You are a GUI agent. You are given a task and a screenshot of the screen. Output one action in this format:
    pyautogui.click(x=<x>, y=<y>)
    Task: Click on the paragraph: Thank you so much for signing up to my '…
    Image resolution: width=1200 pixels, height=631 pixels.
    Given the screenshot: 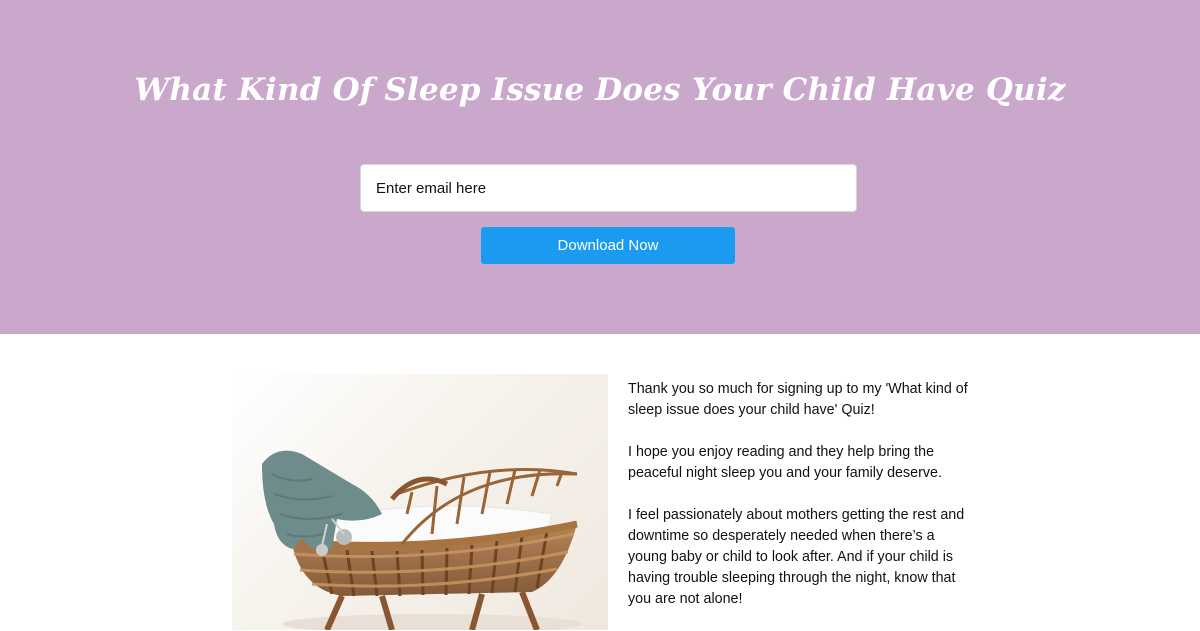 What is the action you would take?
    pyautogui.click(x=798, y=399)
    